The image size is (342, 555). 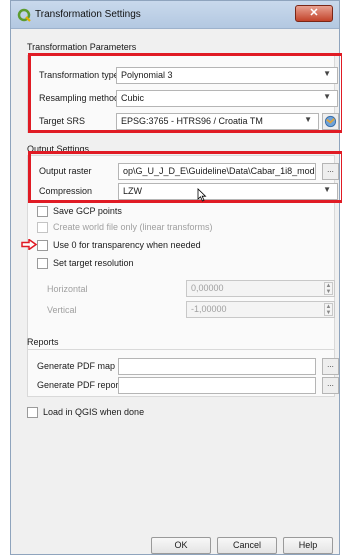 I want to click on use-zero-label: Use 0 for transparency when needed, so click(x=127, y=245).